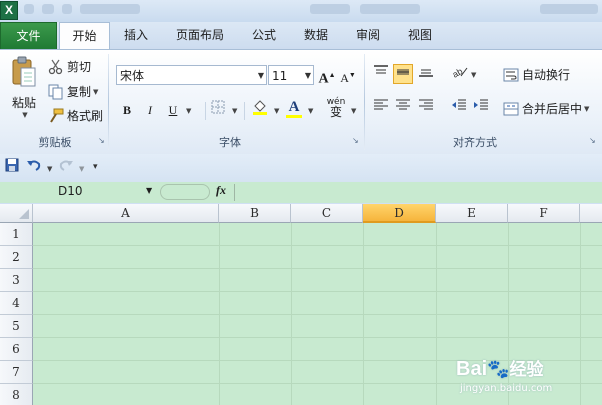 The width and height of the screenshot is (602, 405). I want to click on borders-button, so click(218, 110).